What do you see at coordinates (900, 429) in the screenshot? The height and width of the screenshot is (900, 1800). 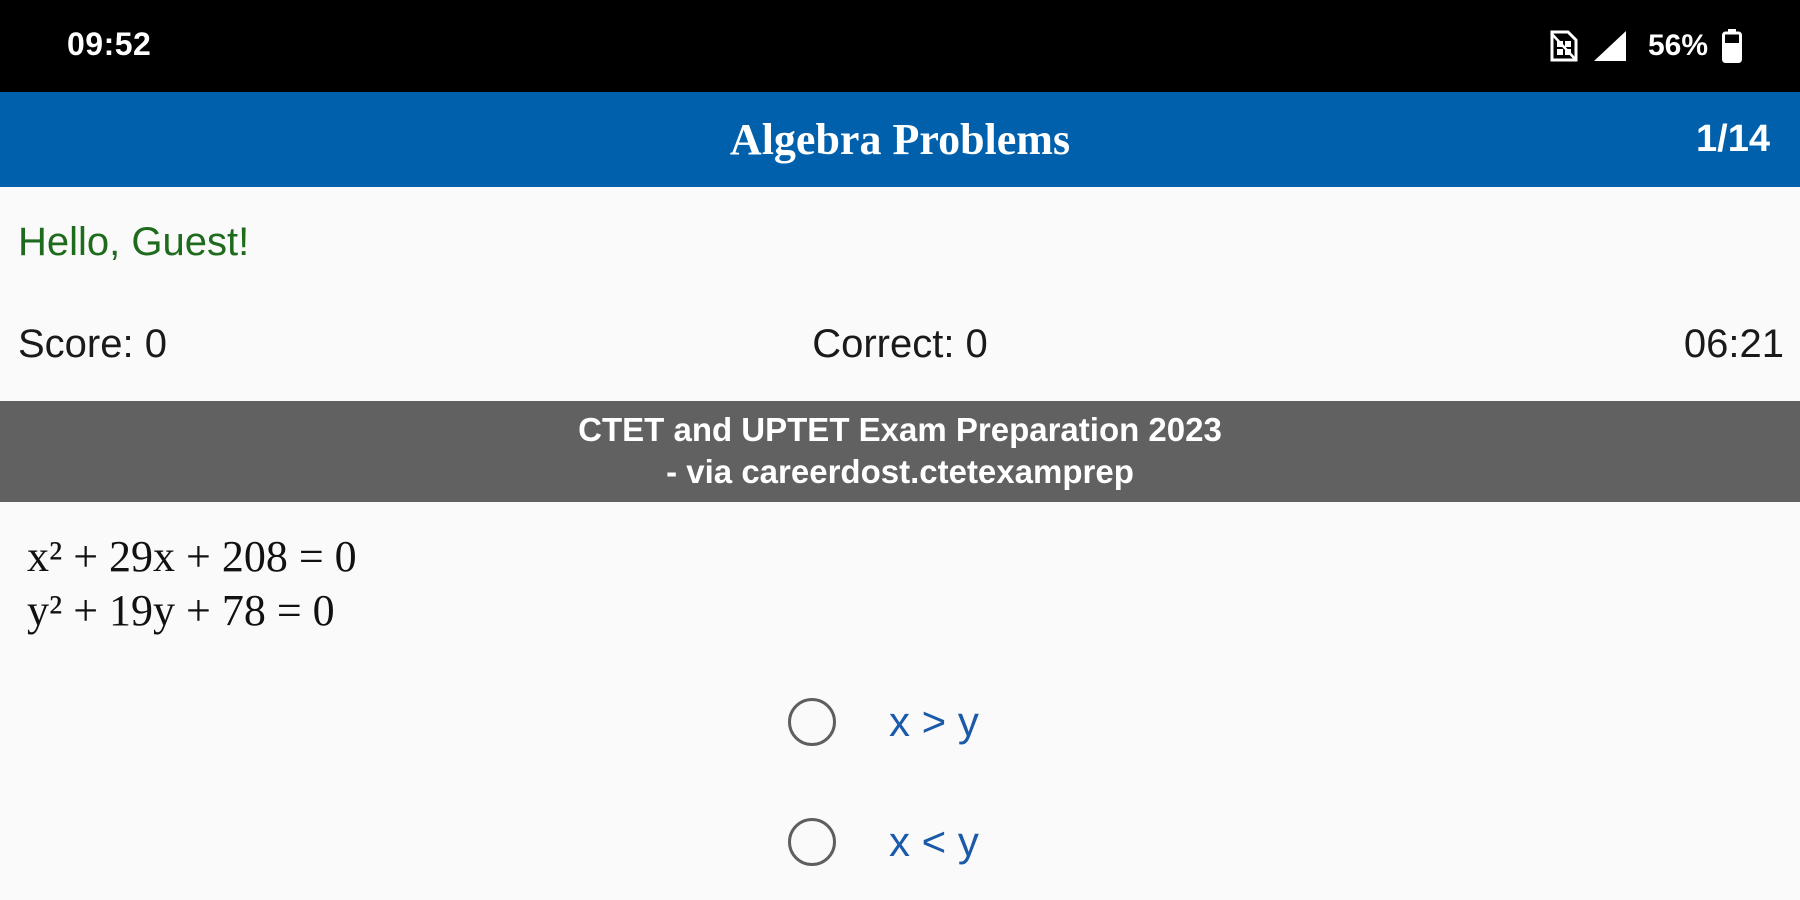 I see `banner-title: CTET and UPTET Exam Preparation 2023` at bounding box center [900, 429].